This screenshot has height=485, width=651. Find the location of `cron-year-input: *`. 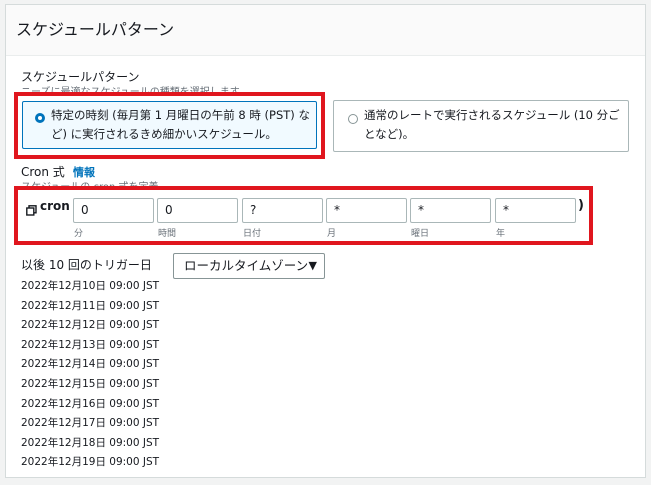

cron-year-input: * is located at coordinates (535, 210).